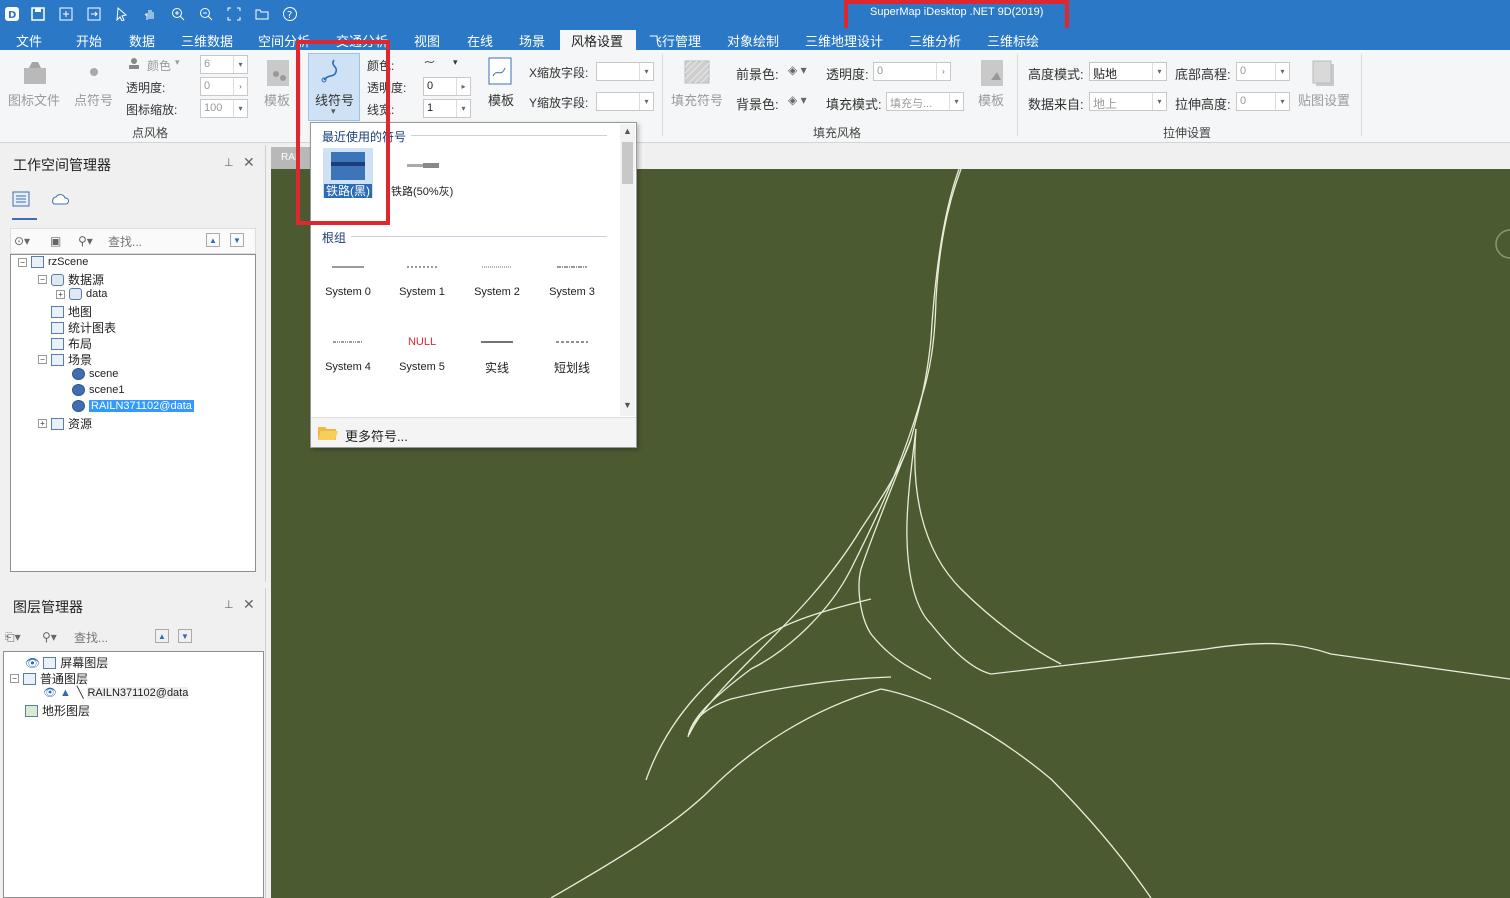  I want to click on fill-mode-select: 填充与... ▾, so click(925, 101).